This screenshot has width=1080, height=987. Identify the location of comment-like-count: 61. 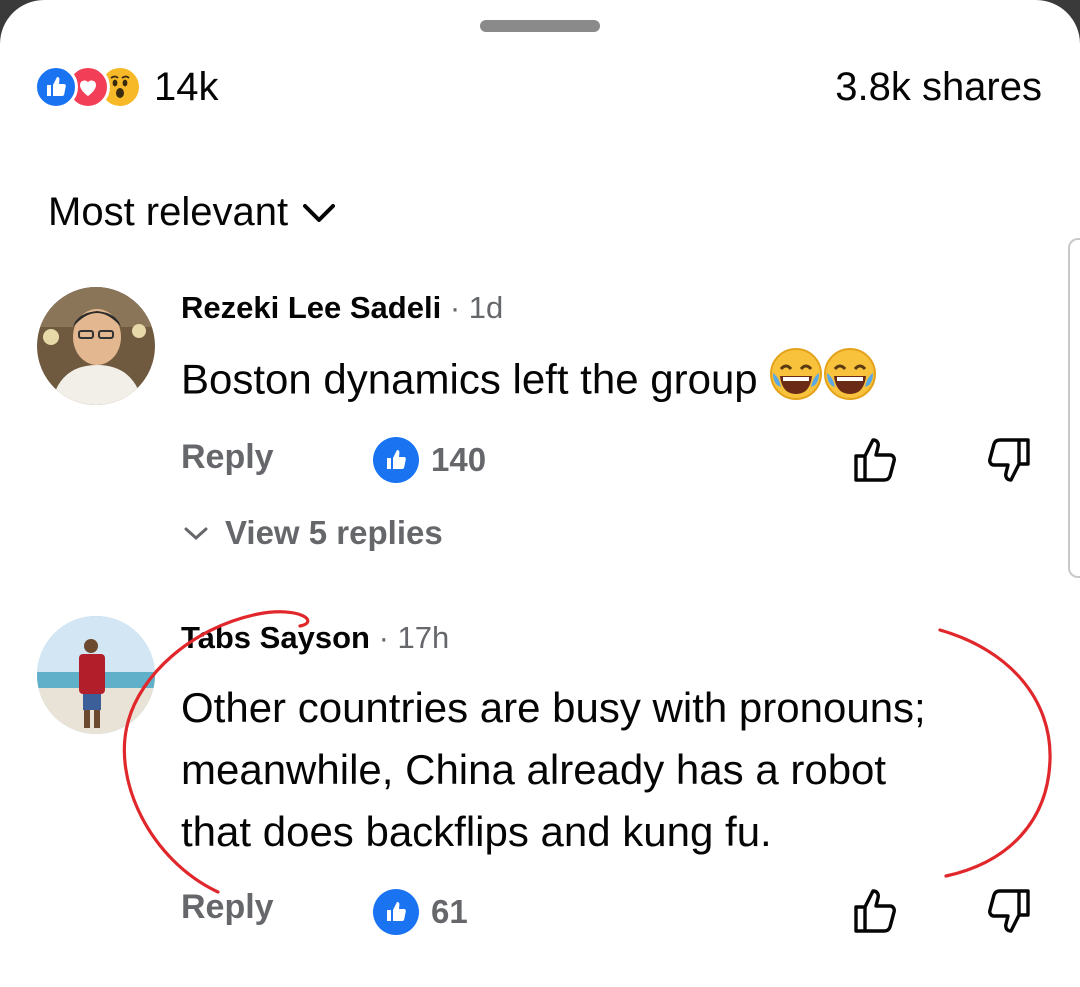
(420, 912).